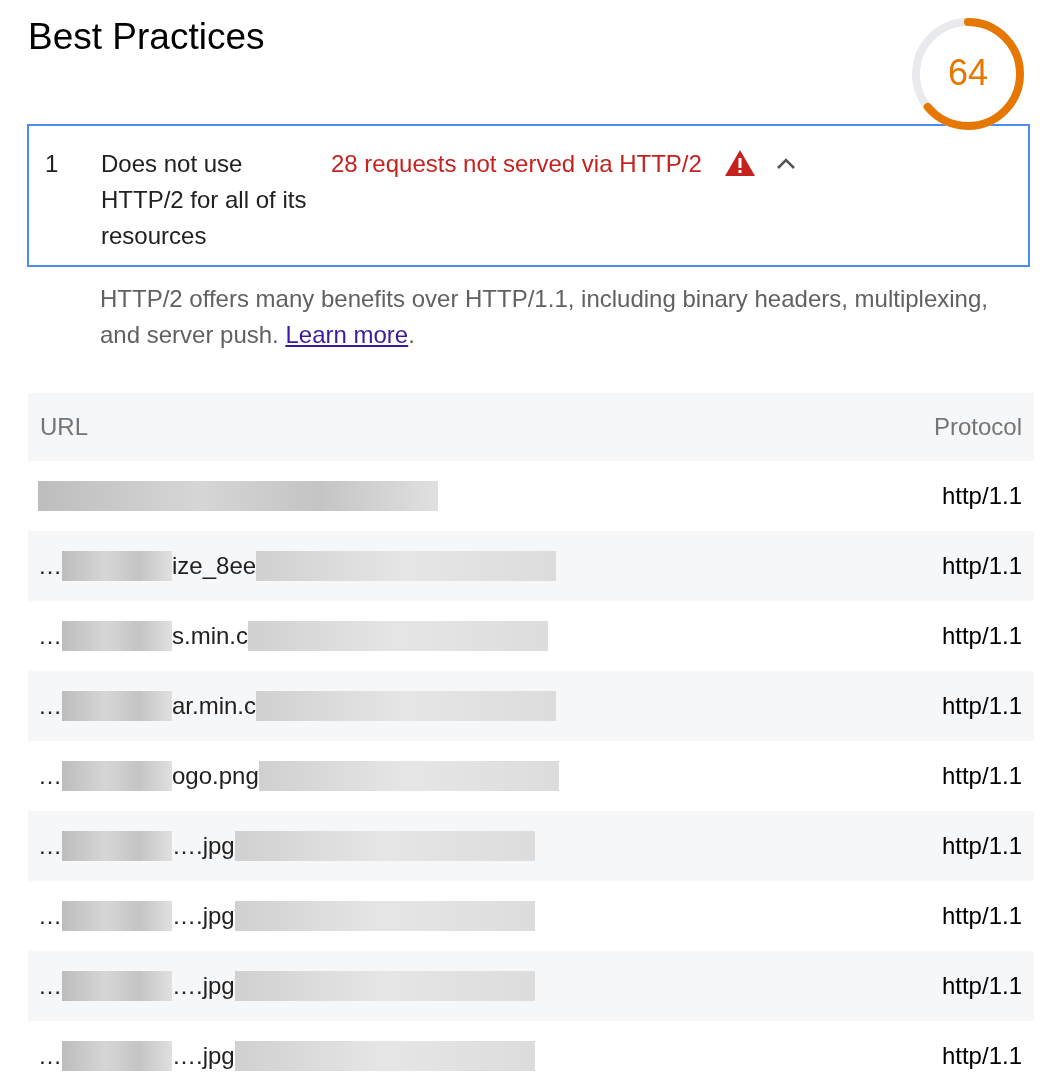 The width and height of the screenshot is (1040, 1092). What do you see at coordinates (146, 37) in the screenshot?
I see `category-title: Best Practices` at bounding box center [146, 37].